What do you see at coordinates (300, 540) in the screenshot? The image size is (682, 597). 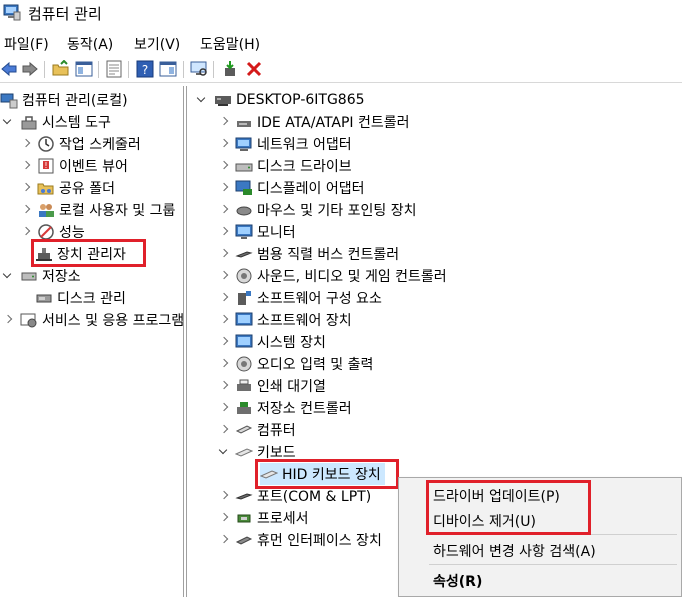 I see `device-category-hid: 휴먼 인터페이스 장치` at bounding box center [300, 540].